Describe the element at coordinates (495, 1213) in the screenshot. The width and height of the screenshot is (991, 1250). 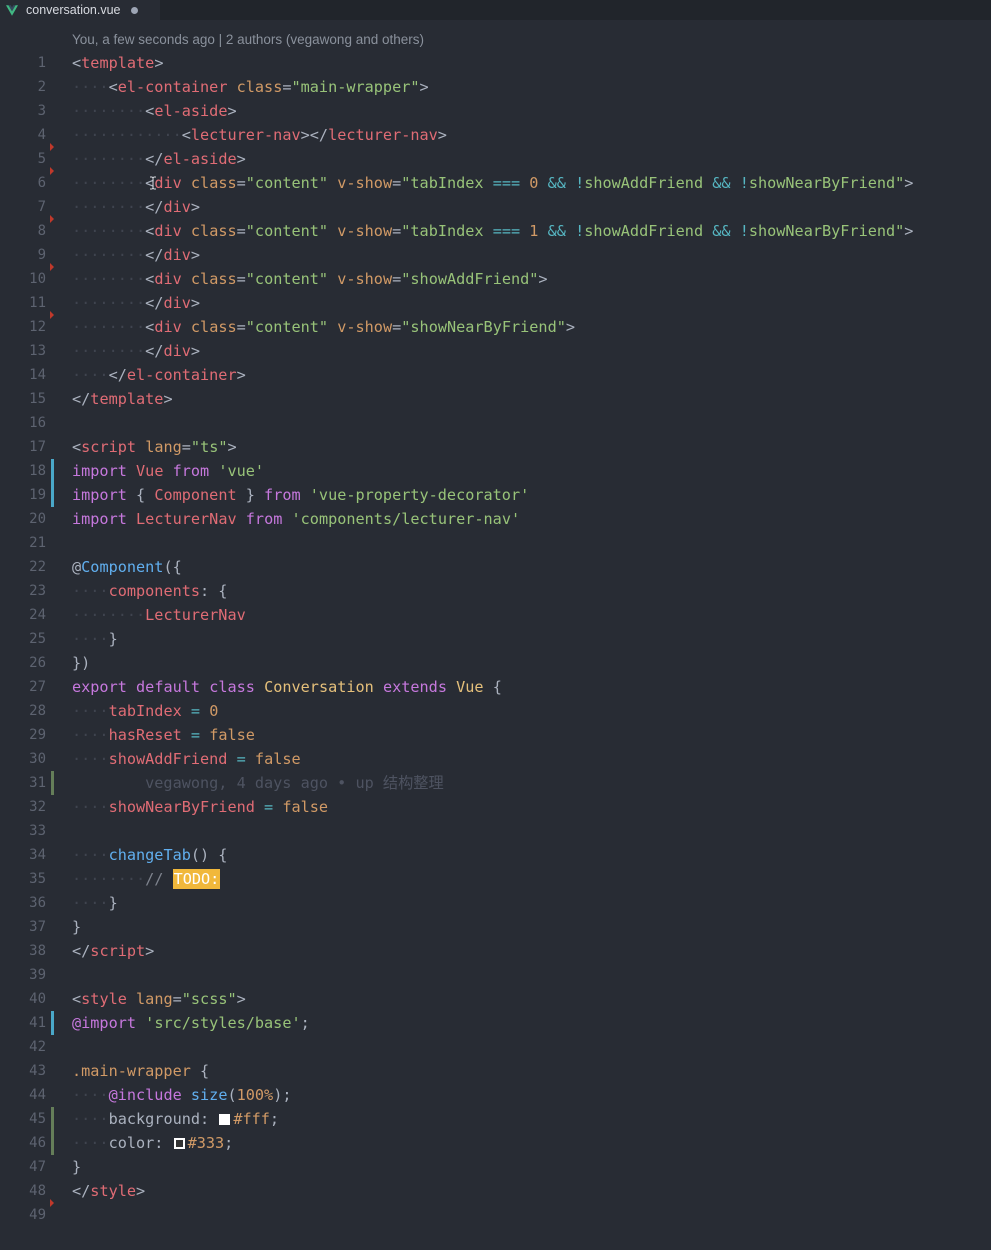
I see `code-line: 49` at that location.